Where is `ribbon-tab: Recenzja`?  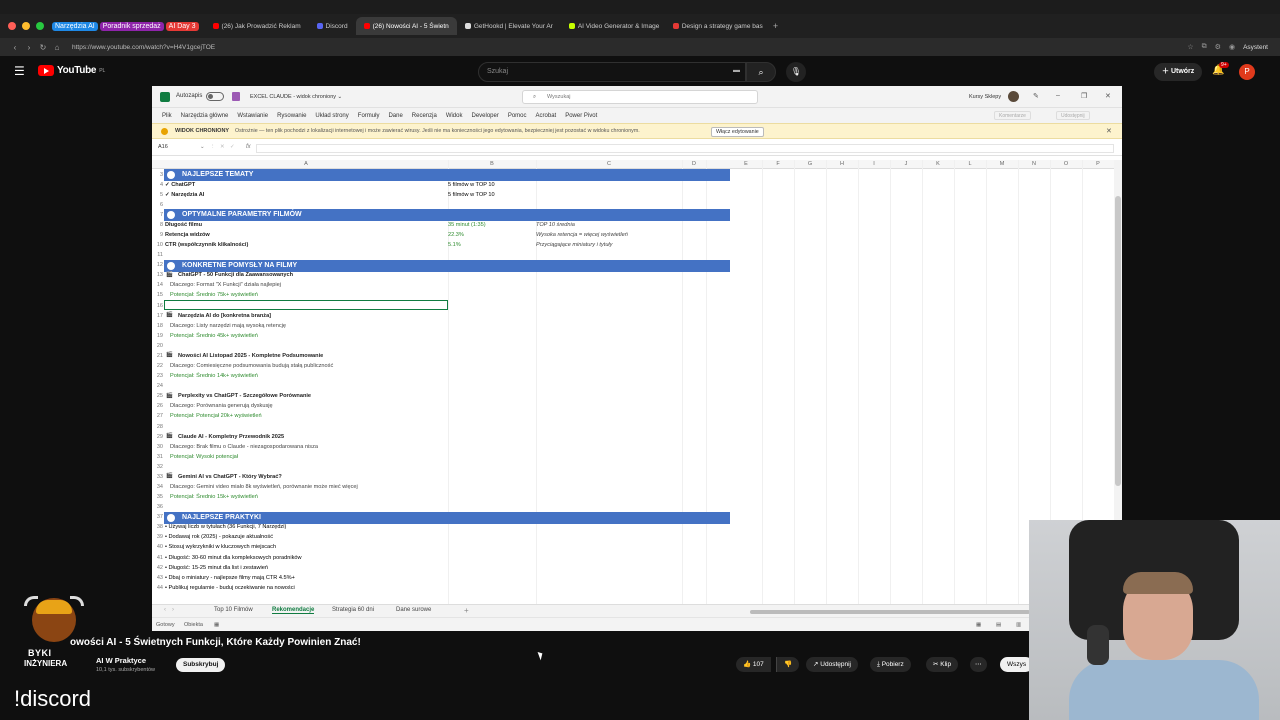
ribbon-tab: Recenzja is located at coordinates (424, 116).